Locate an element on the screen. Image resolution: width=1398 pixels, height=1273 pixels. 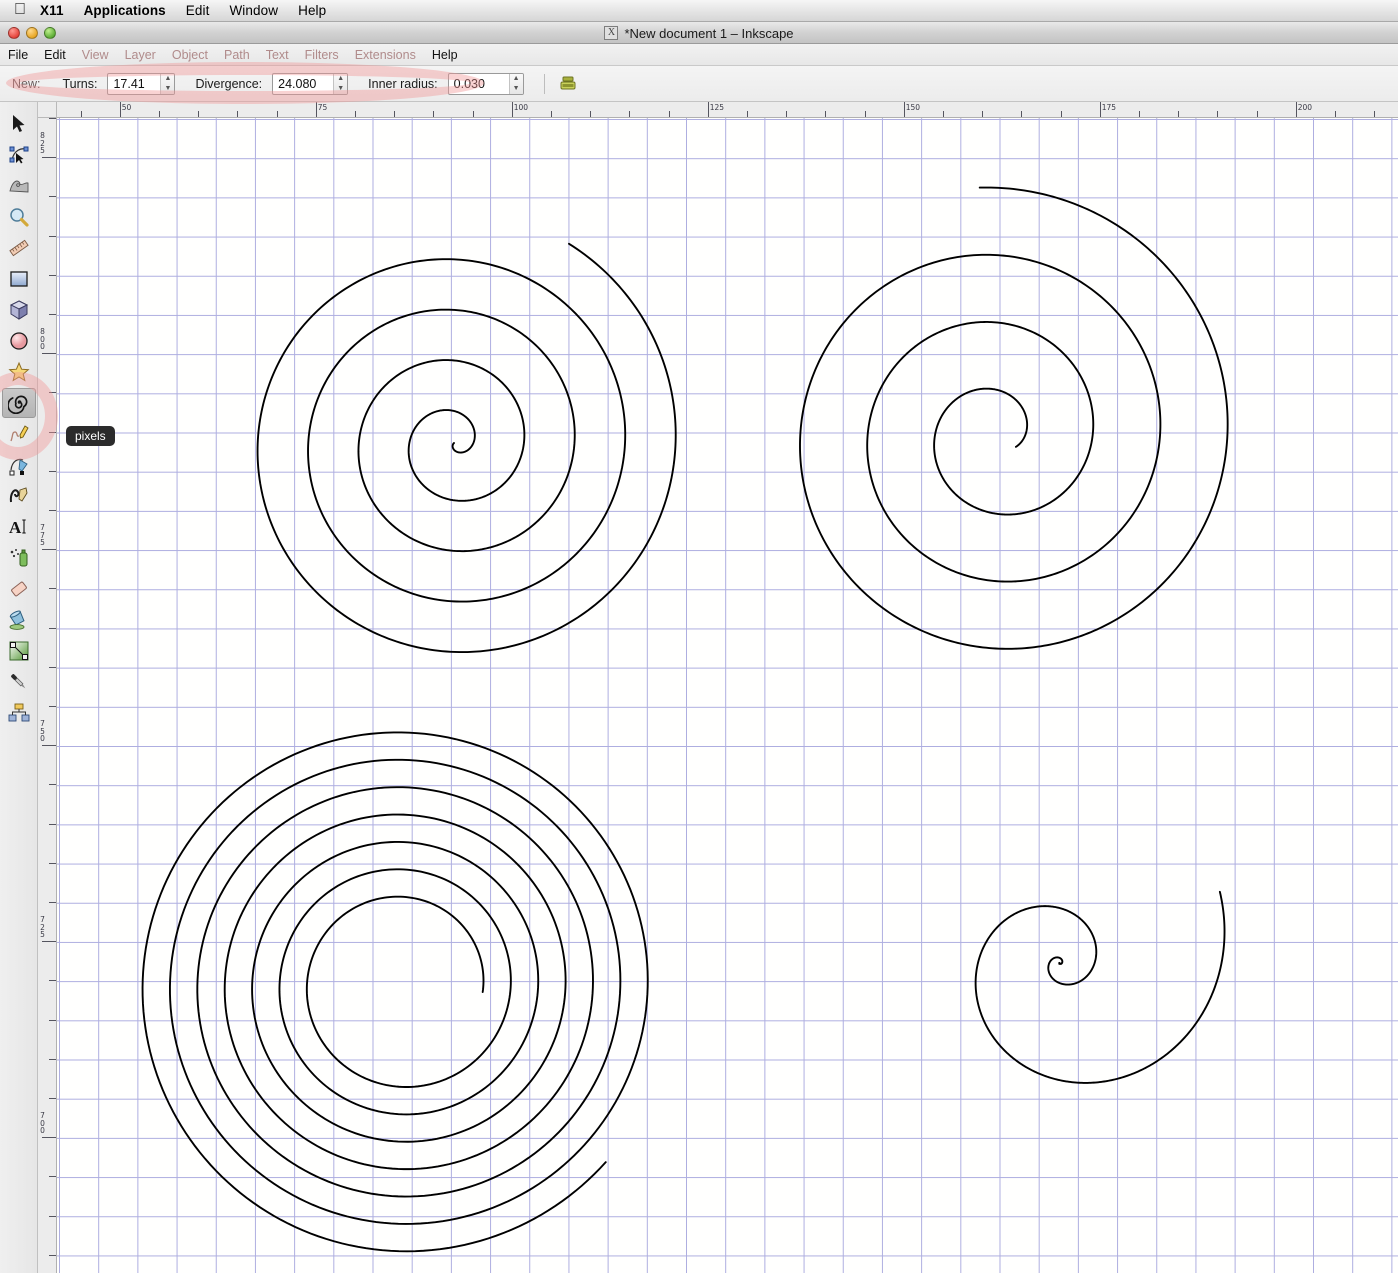
menu-filters: Filters is located at coordinates (322, 55).